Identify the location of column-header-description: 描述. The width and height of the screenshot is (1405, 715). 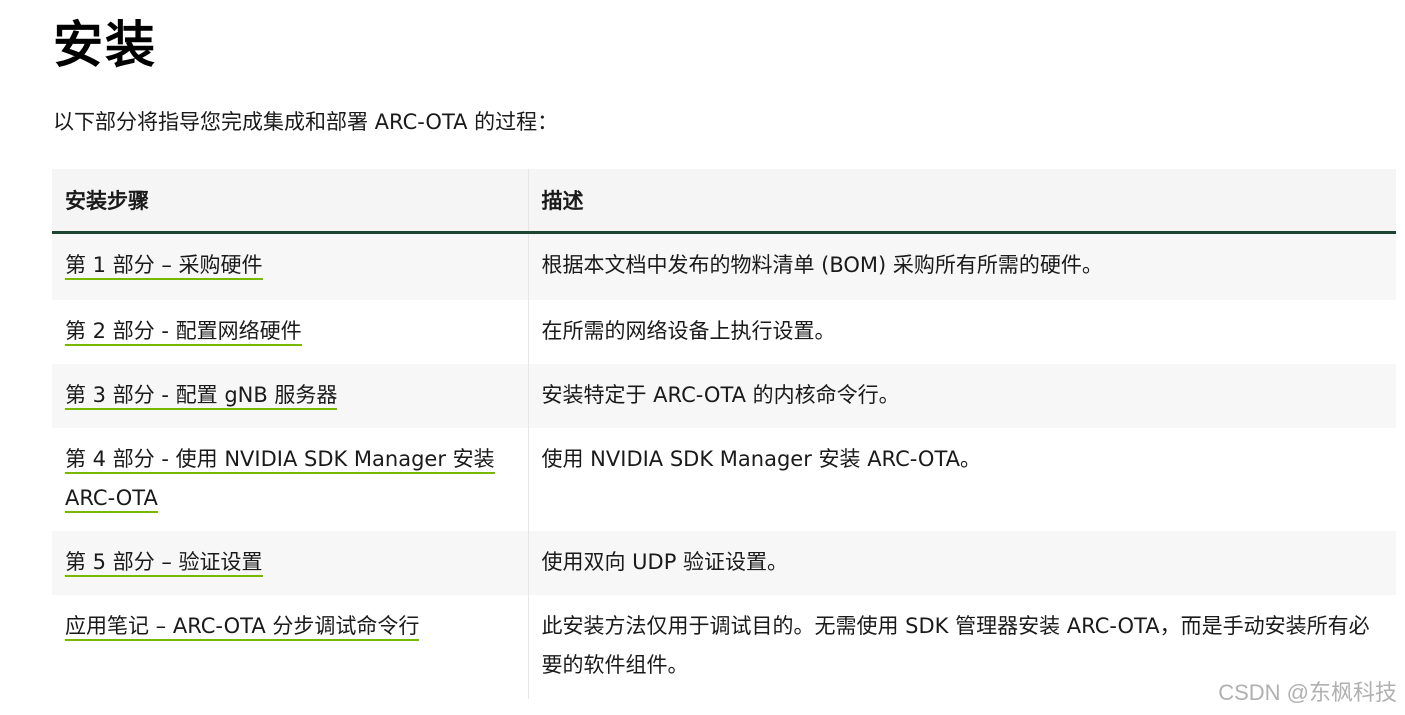
(961, 201).